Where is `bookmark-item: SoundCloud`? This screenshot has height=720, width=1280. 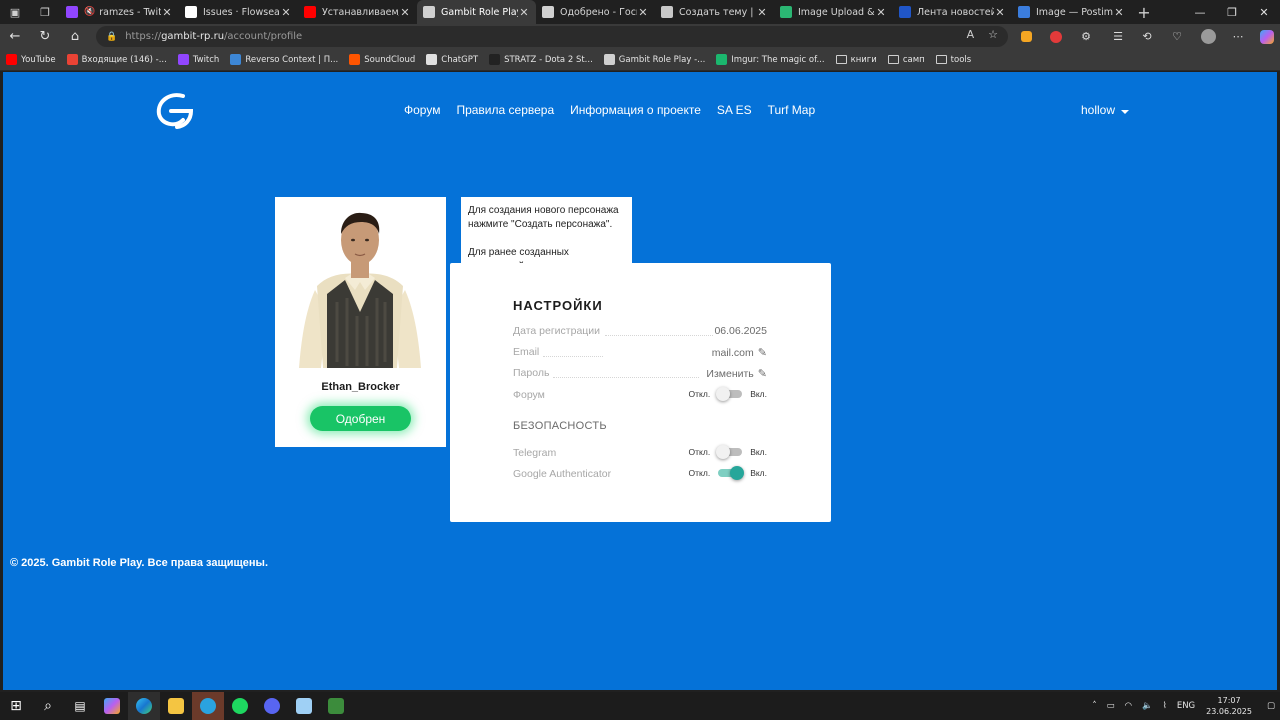
bookmark-item: SoundCloud is located at coordinates (382, 59).